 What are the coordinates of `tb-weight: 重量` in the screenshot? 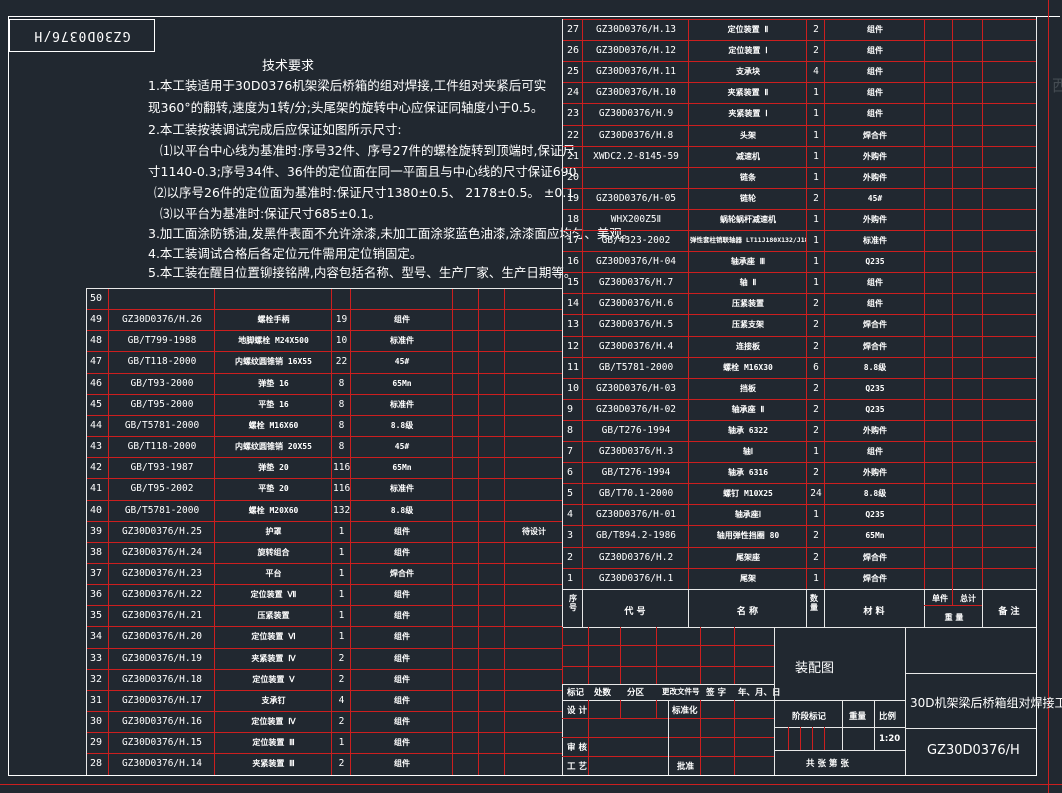 It's located at (858, 717).